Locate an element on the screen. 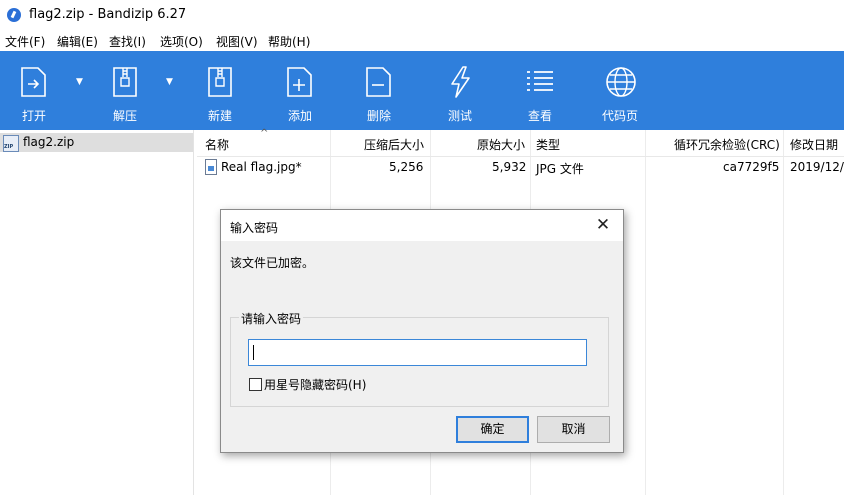  test-label: 测试 is located at coordinates (459, 116).